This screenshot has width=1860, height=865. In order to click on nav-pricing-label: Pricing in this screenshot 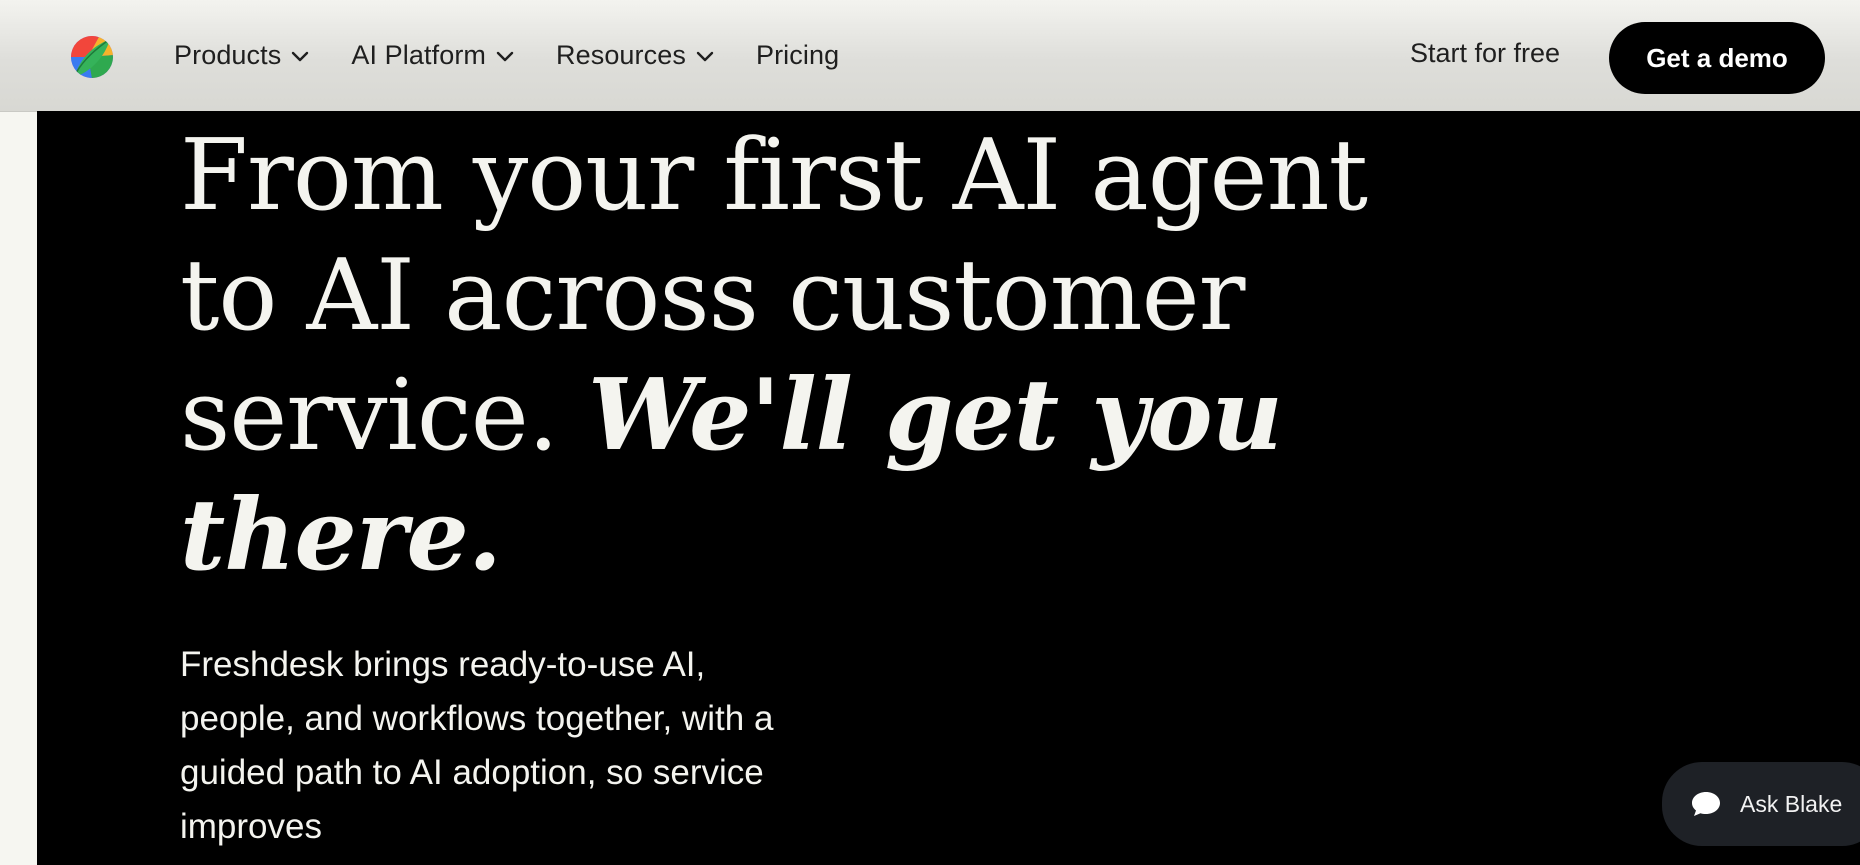, I will do `click(797, 55)`.